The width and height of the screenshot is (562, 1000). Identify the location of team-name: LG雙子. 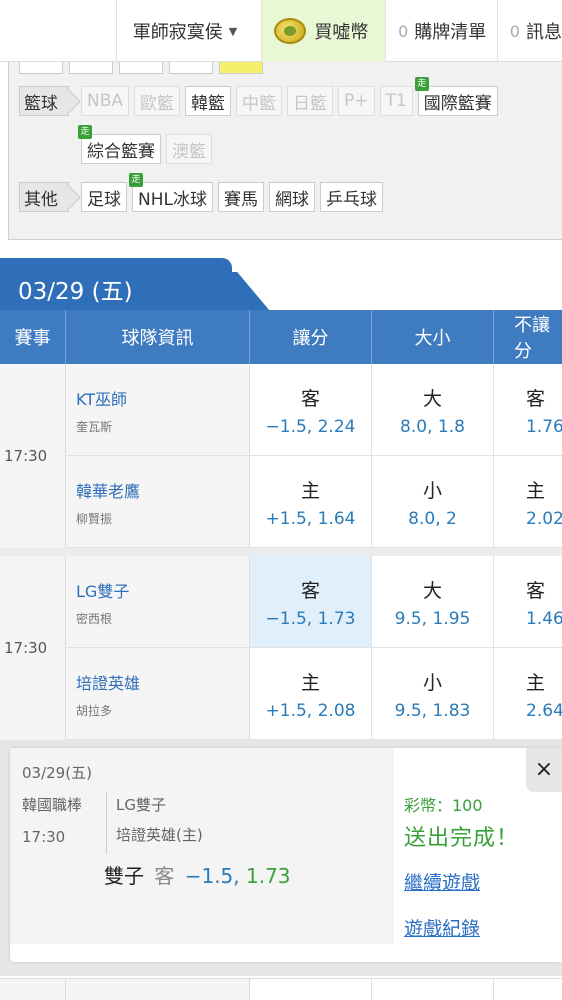
(162, 590).